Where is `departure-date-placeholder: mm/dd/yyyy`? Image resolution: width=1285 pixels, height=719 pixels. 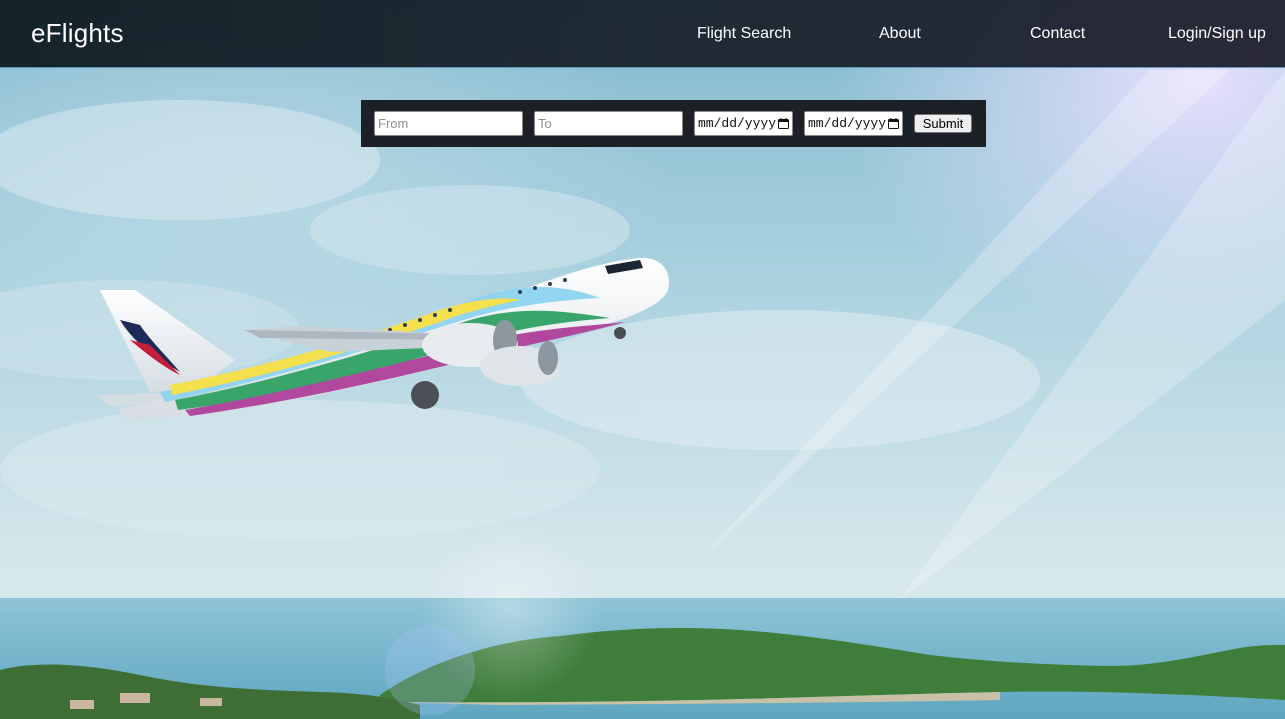 departure-date-placeholder: mm/dd/yyyy is located at coordinates (737, 123).